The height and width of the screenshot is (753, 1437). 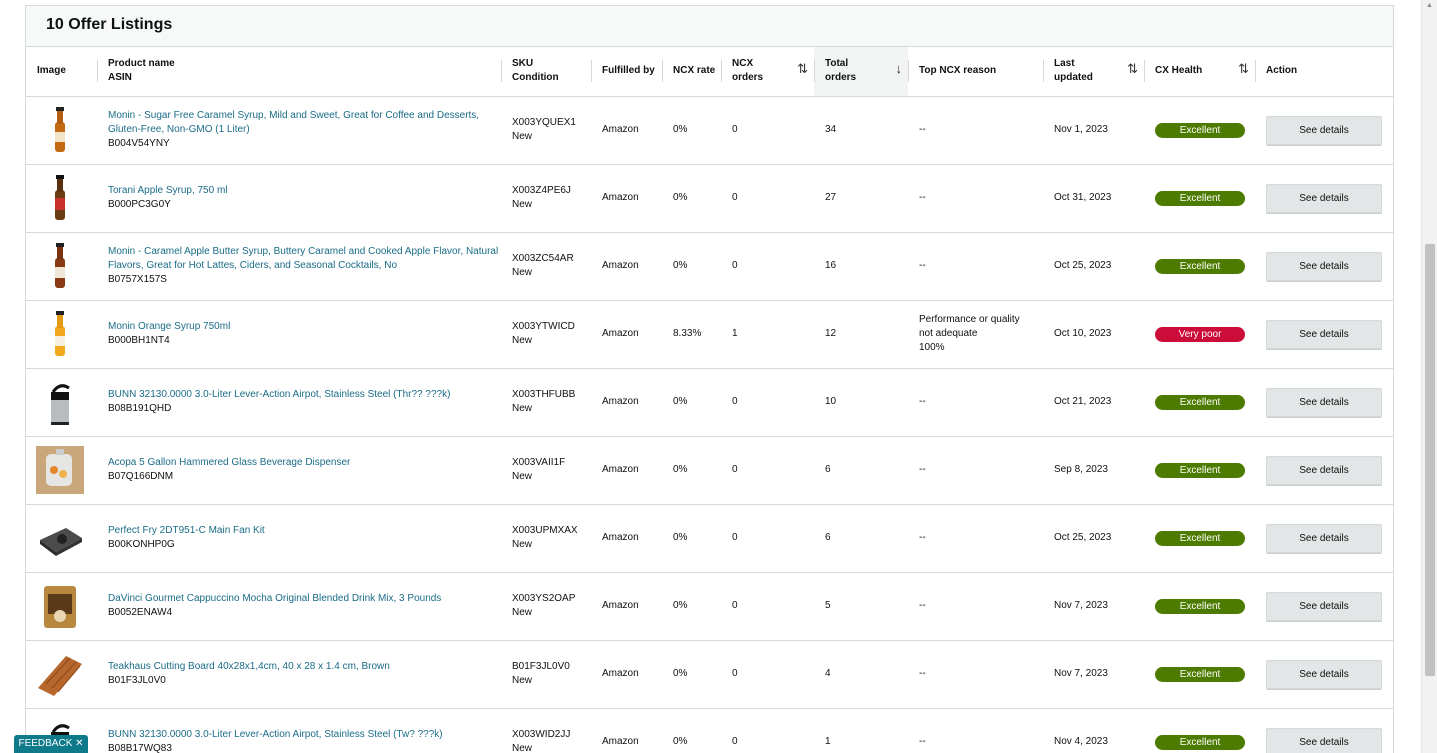 I want to click on last-updated-cell: Oct 10, 2023, so click(x=1093, y=334).